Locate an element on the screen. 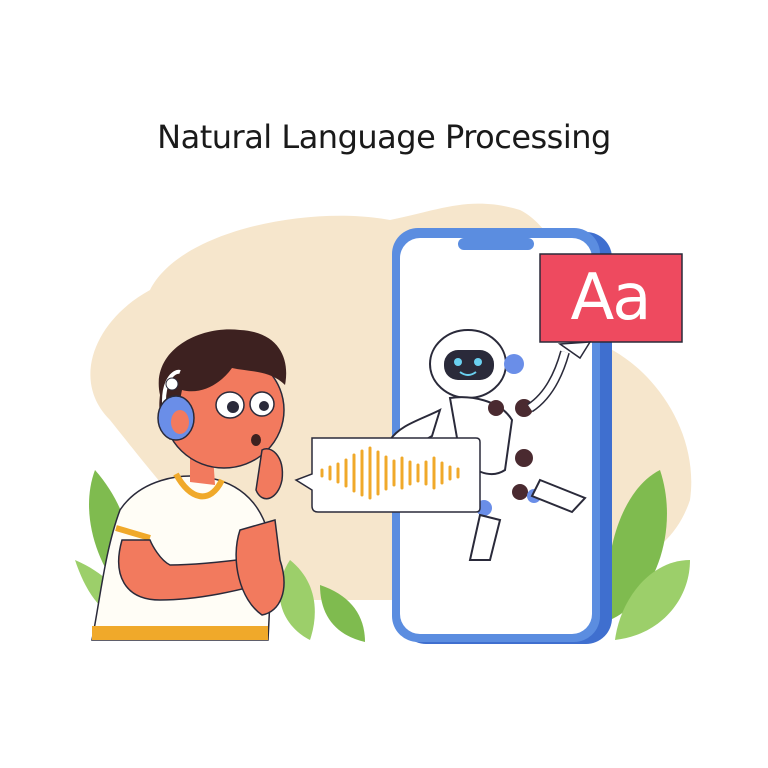 Image resolution: width=768 pixels, height=768 pixels. text-badge-label: Aa is located at coordinates (611, 298).